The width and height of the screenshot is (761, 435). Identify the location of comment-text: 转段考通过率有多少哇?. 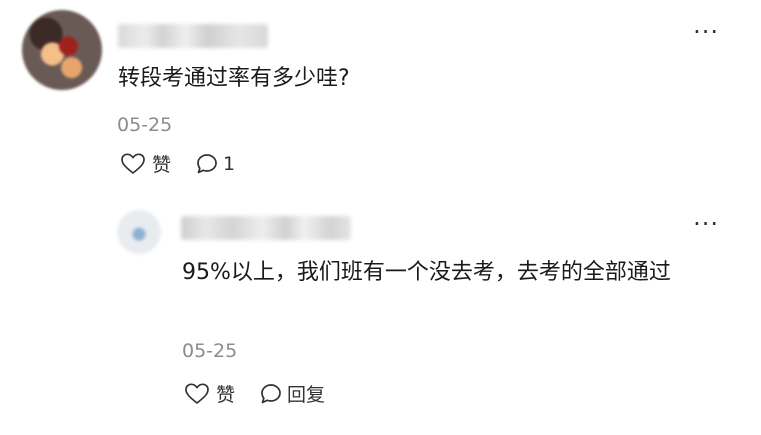
(234, 78).